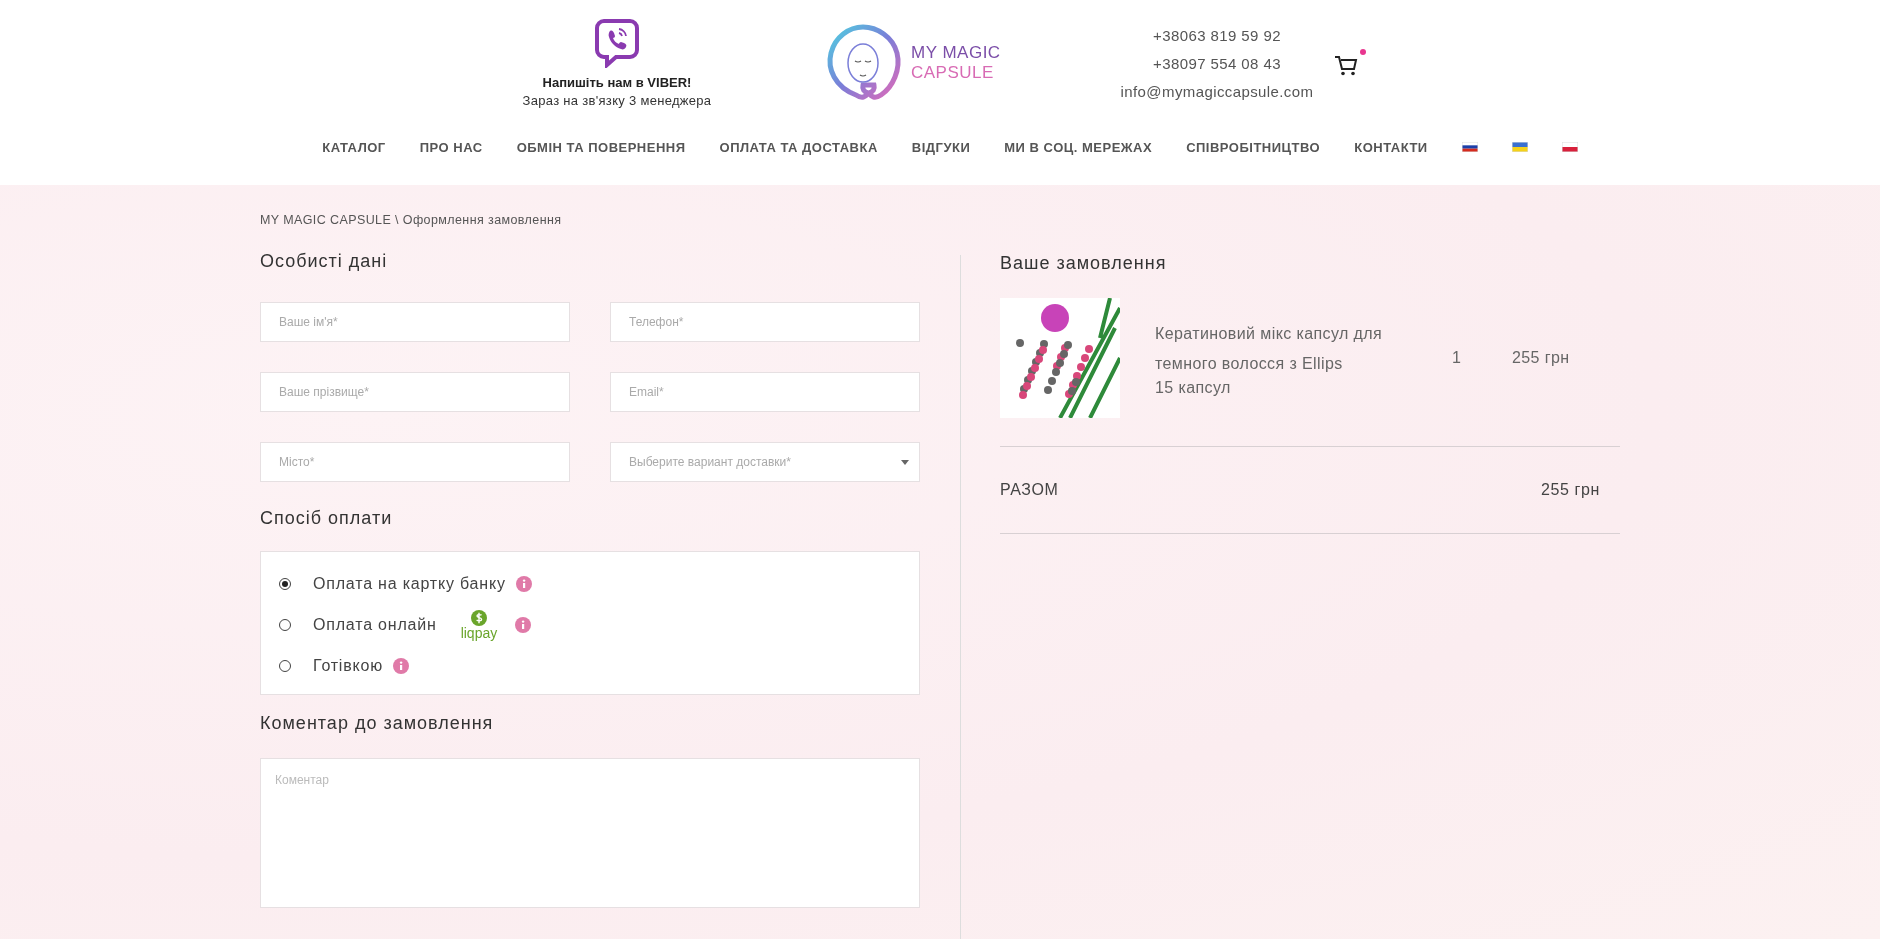 The width and height of the screenshot is (1880, 939). Describe the element at coordinates (1457, 358) in the screenshot. I see `product-quantity: 1` at that location.